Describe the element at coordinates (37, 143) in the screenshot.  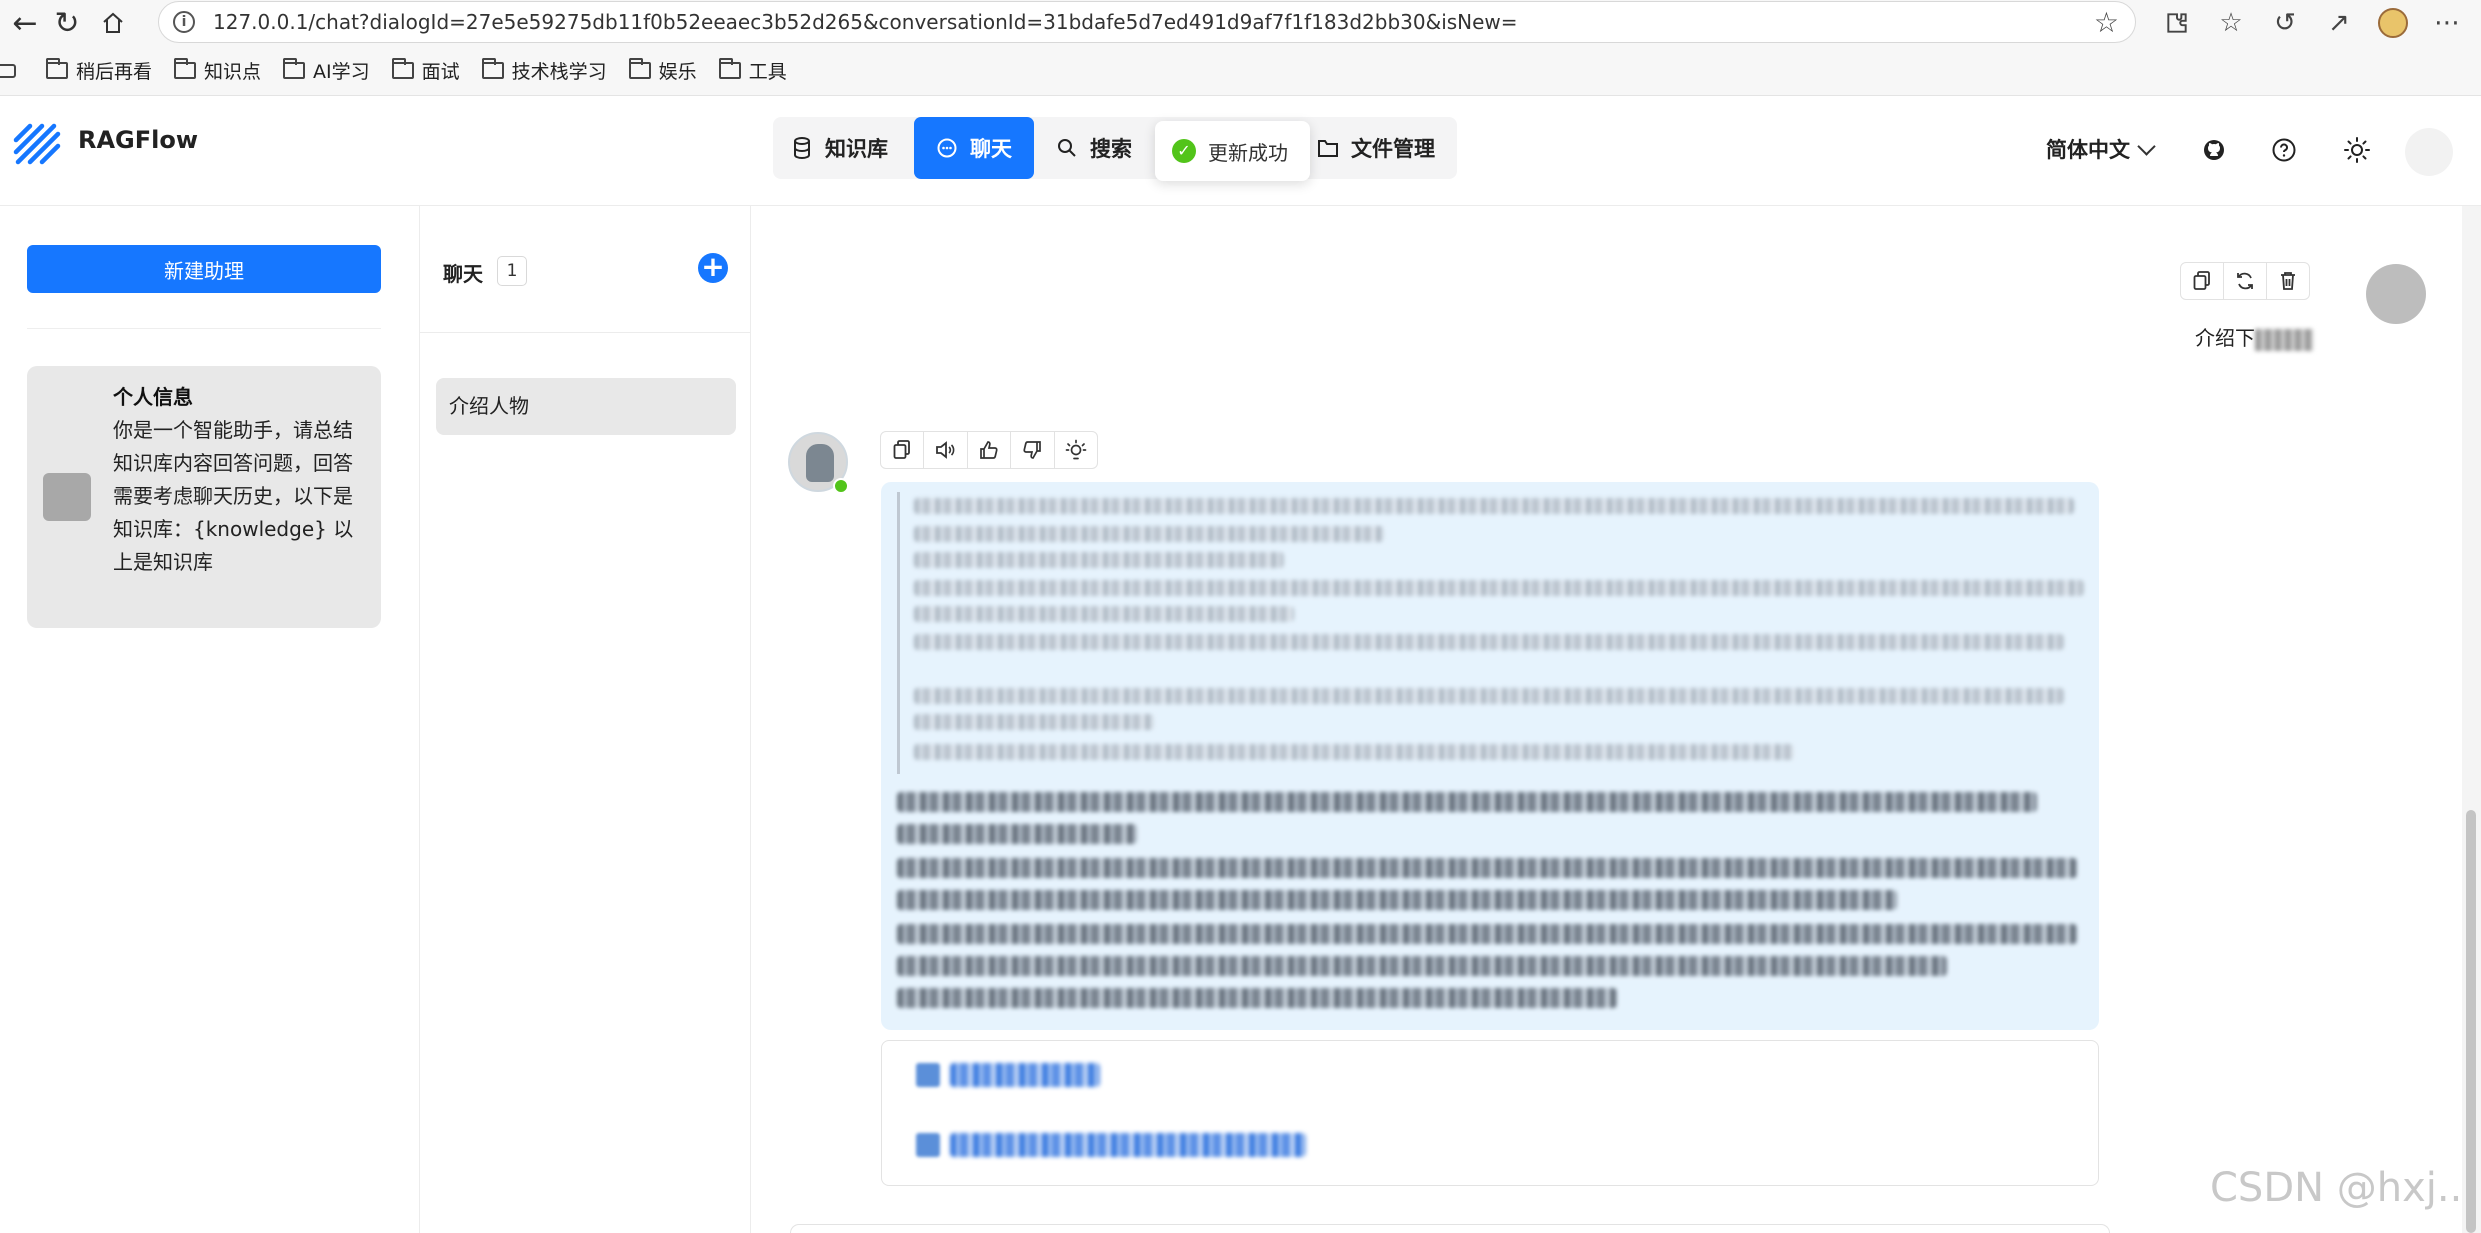
I see `ragflow-logo-icon` at that location.